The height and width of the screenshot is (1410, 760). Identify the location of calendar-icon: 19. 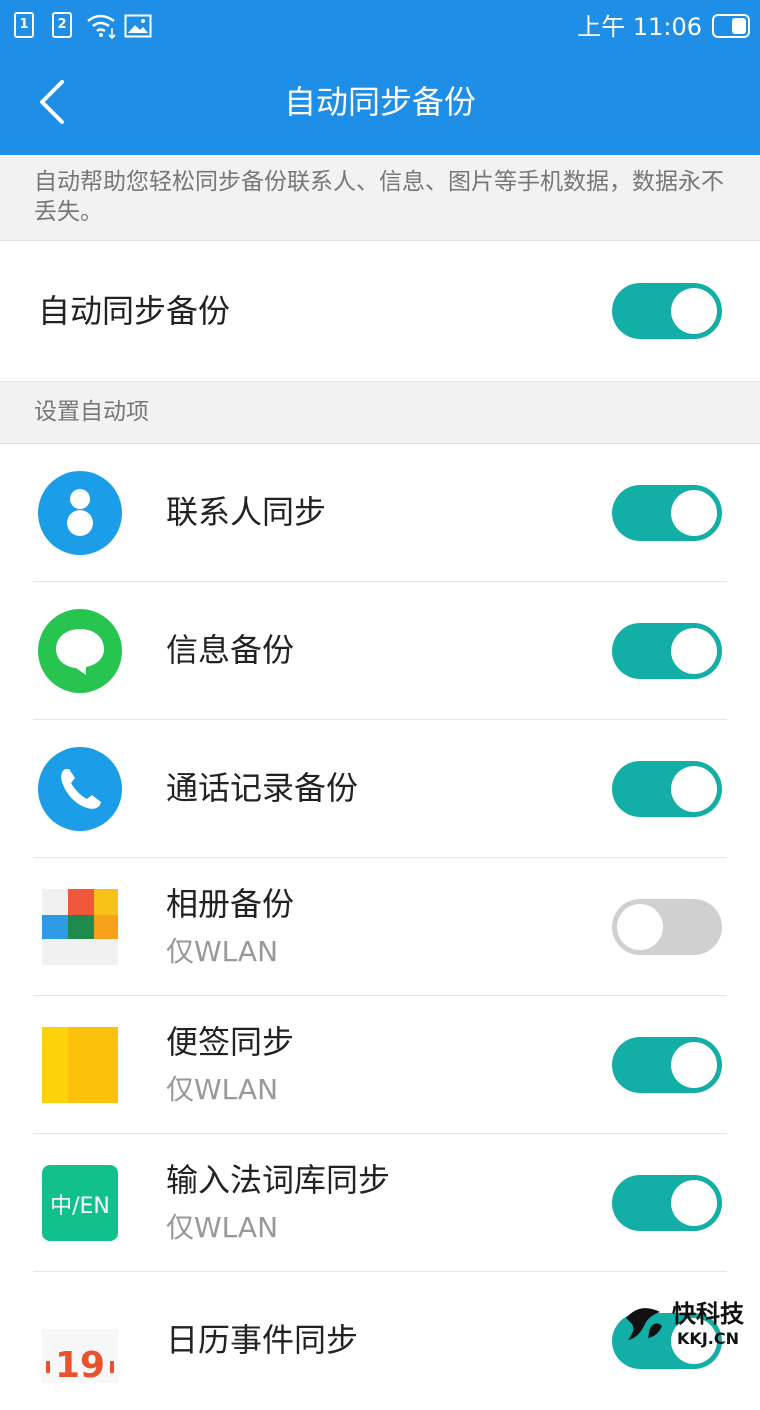
(80, 1356).